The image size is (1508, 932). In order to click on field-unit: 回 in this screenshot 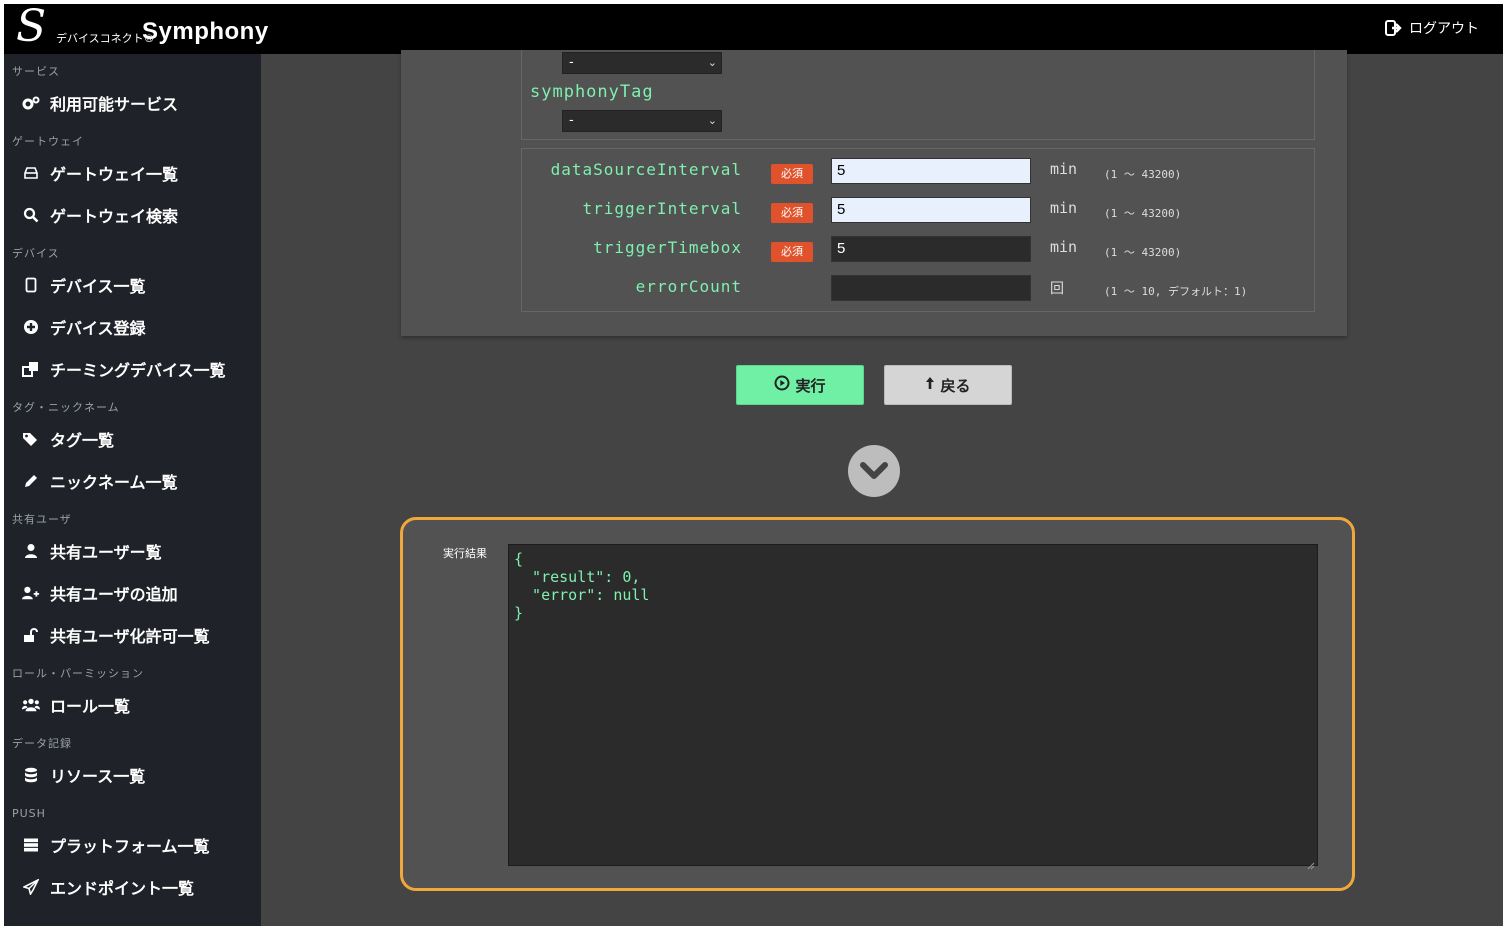, I will do `click(1057, 289)`.